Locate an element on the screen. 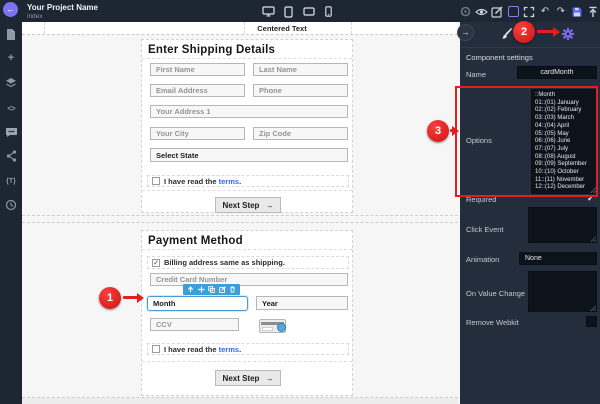  payment-next-button: Next Step → is located at coordinates (248, 378).